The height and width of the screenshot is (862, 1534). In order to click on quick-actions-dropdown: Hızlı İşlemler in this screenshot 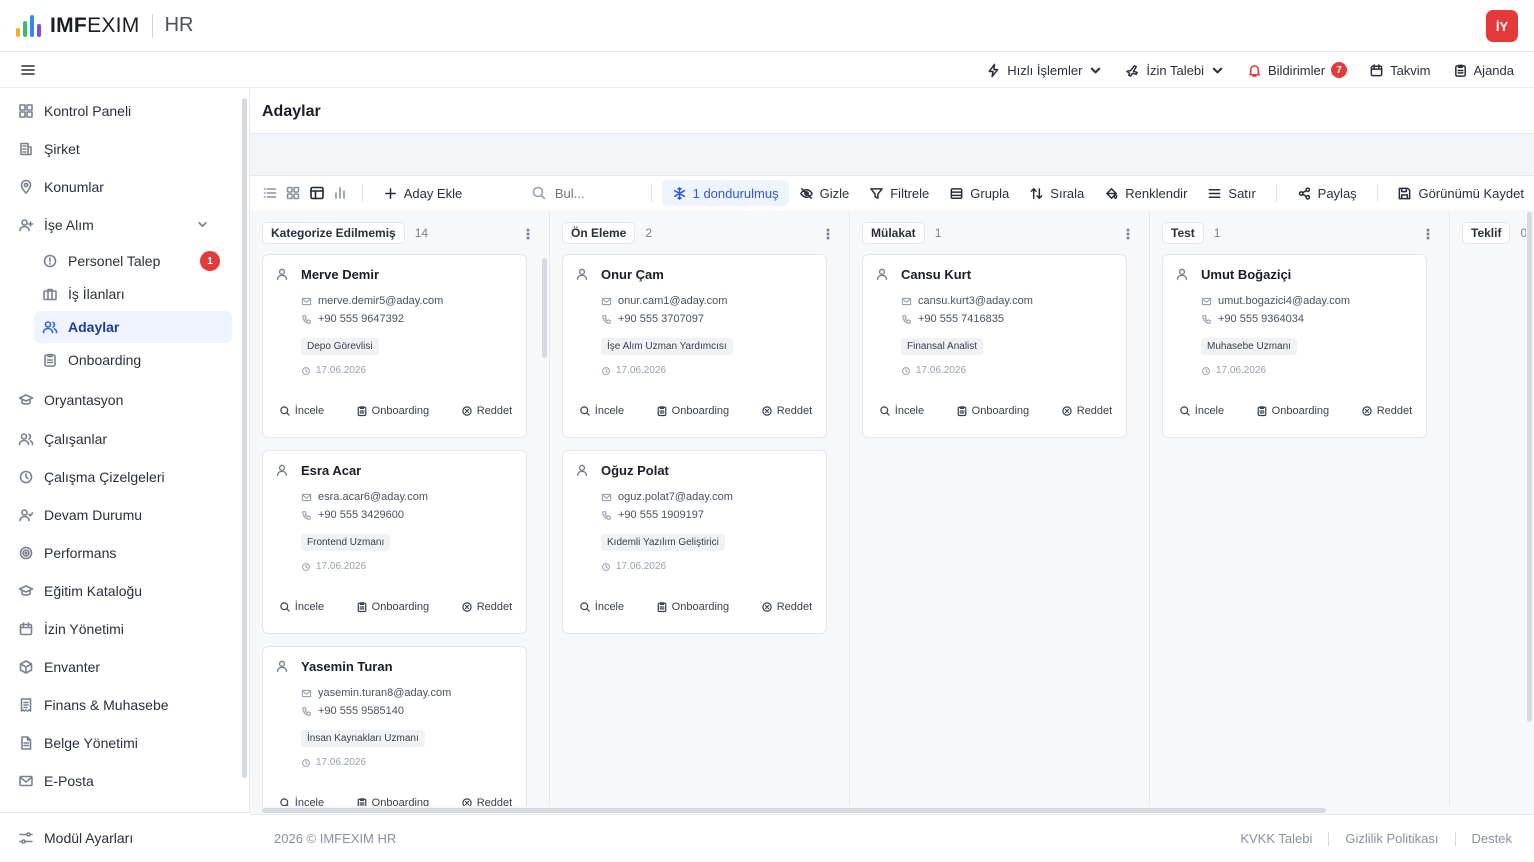, I will do `click(1044, 70)`.